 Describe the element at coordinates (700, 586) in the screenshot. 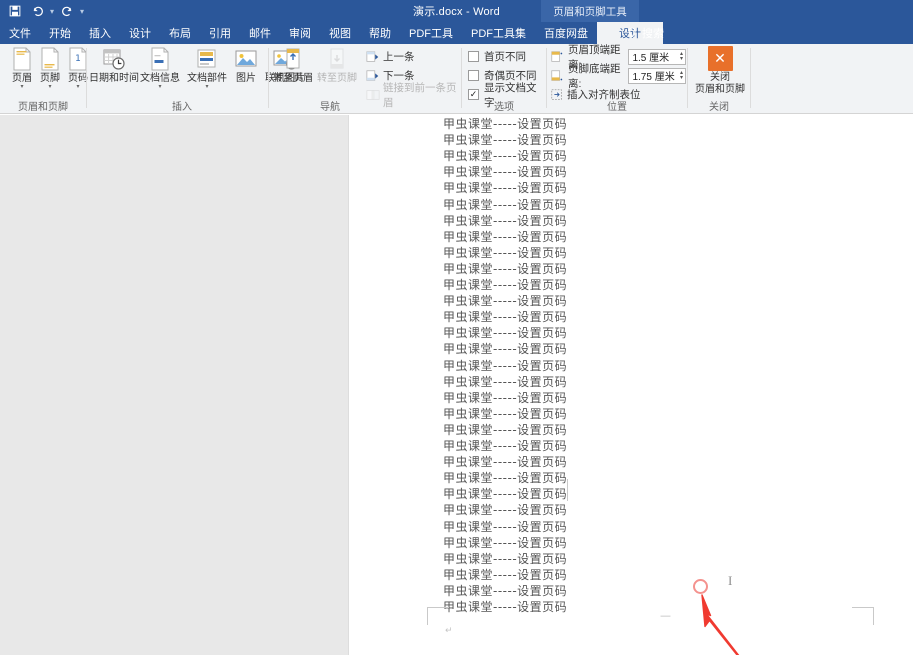

I see `click-ring` at that location.